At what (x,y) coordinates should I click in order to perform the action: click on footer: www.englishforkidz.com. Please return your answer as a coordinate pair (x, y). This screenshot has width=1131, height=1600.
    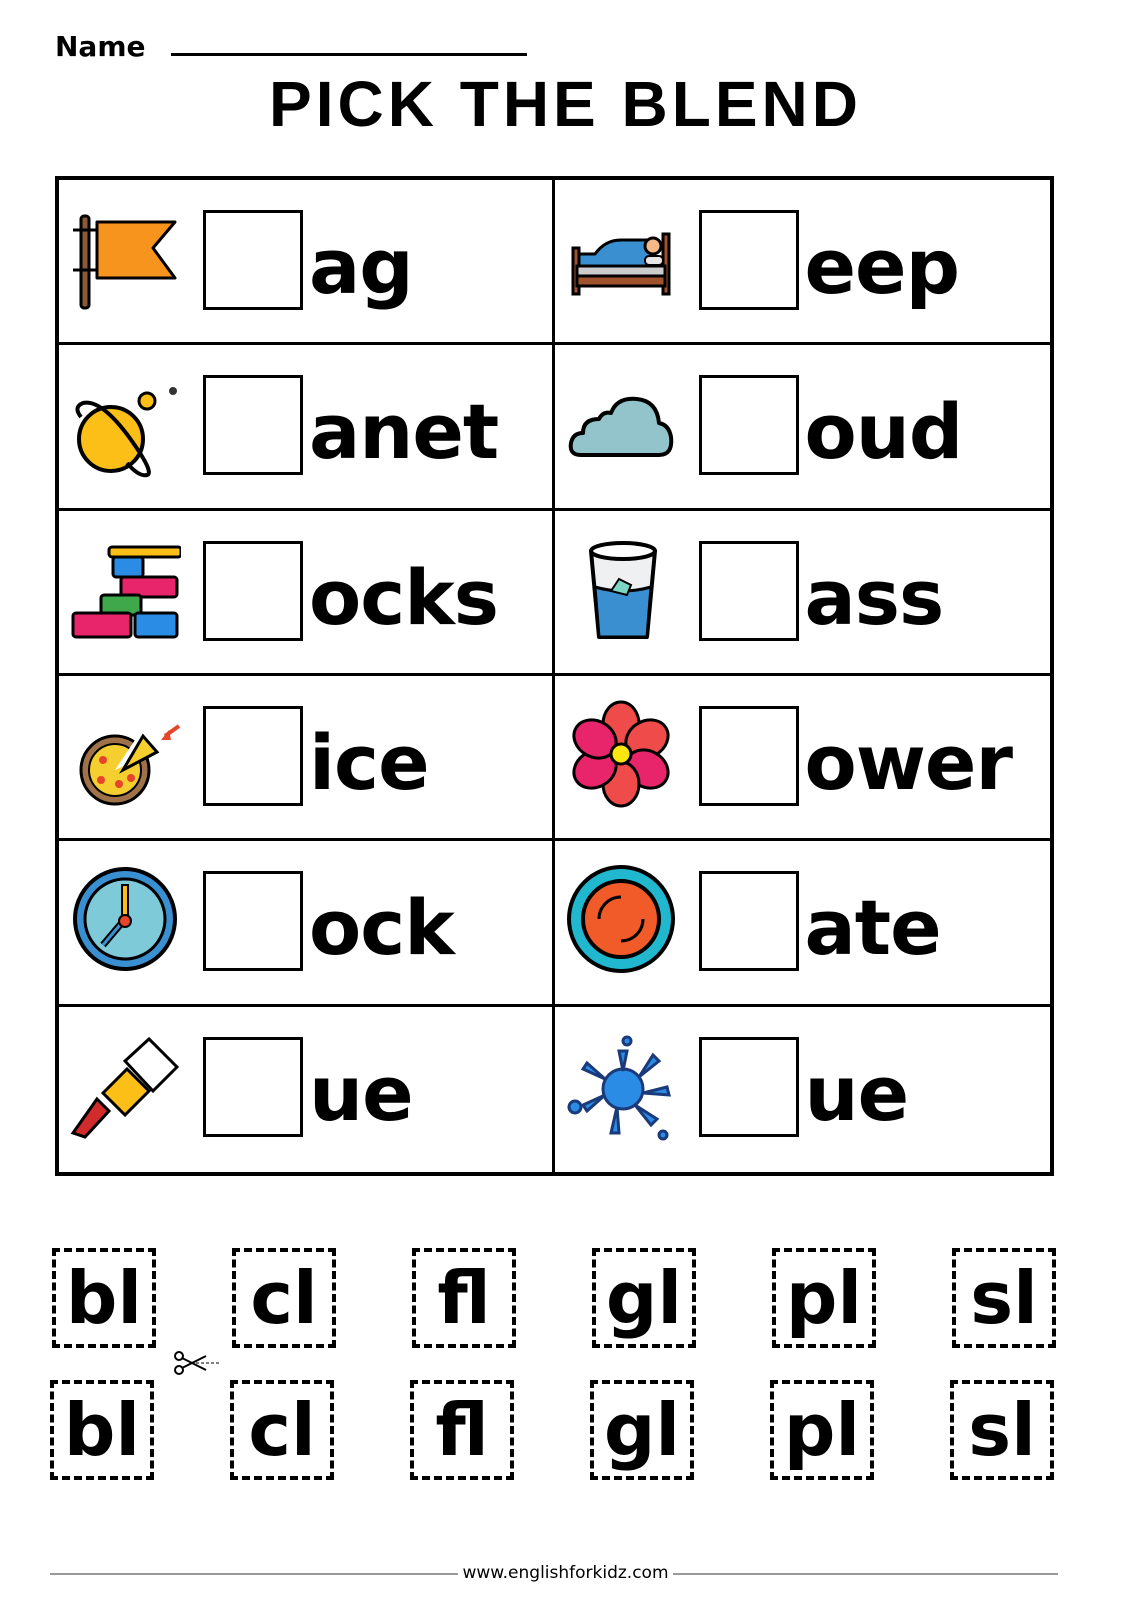
    Looking at the image, I should click on (565, 1573).